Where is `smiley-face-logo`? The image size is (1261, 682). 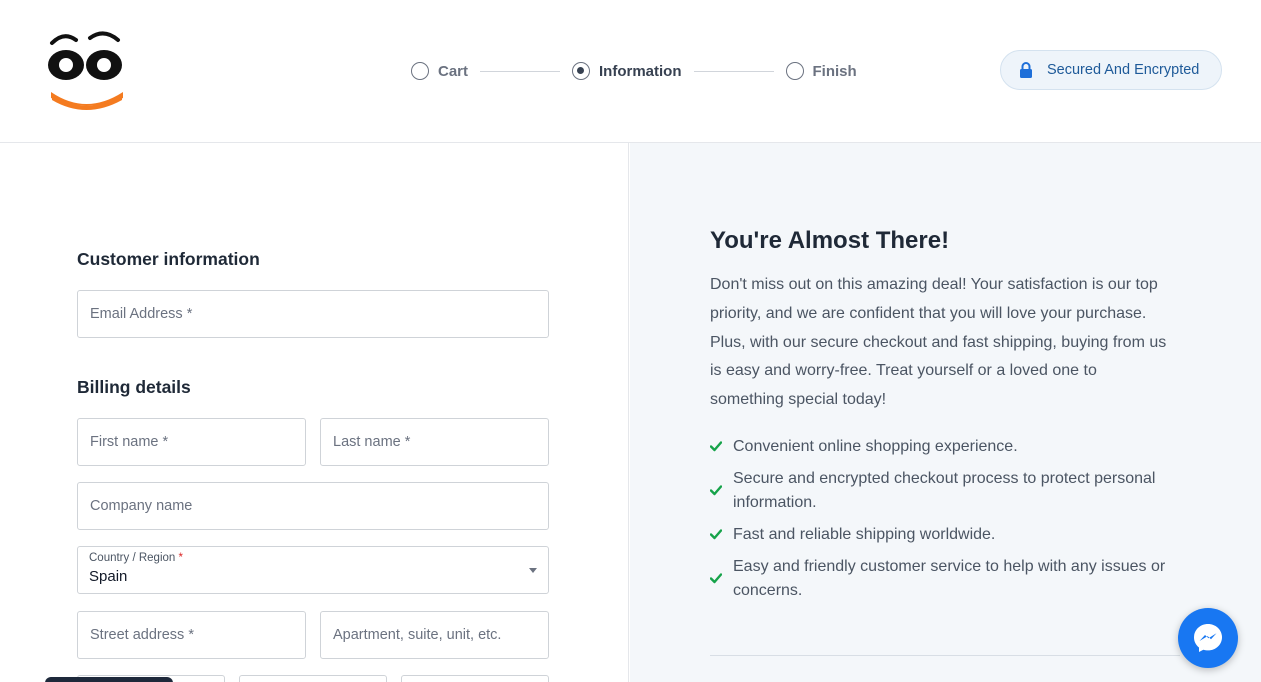 smiley-face-logo is located at coordinates (86, 69).